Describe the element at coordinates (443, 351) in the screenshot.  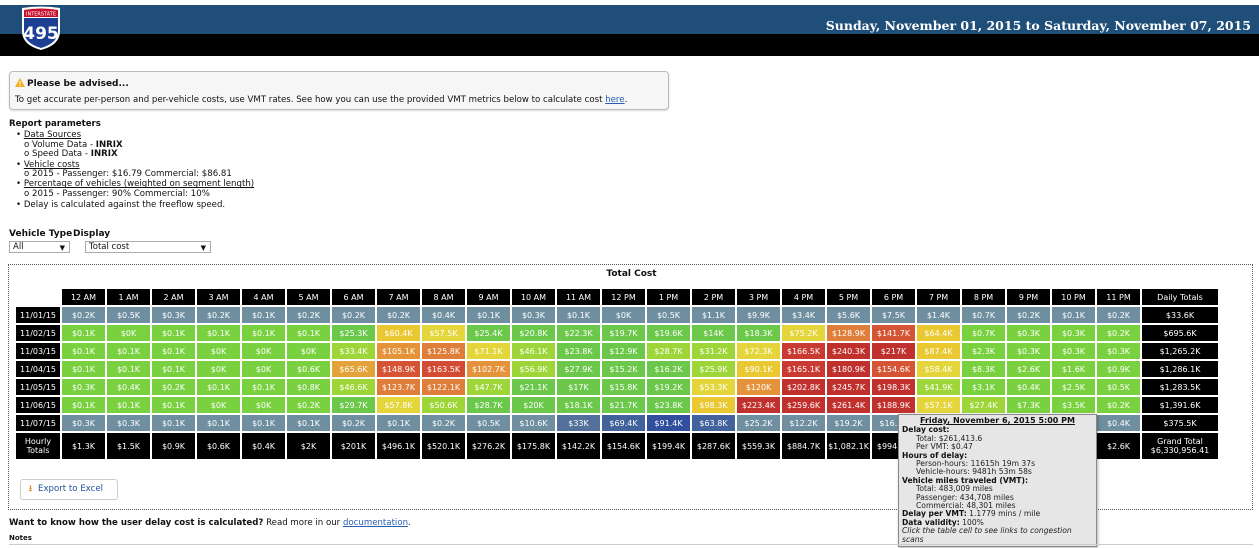
I see `cost-cell: $125.8K` at that location.